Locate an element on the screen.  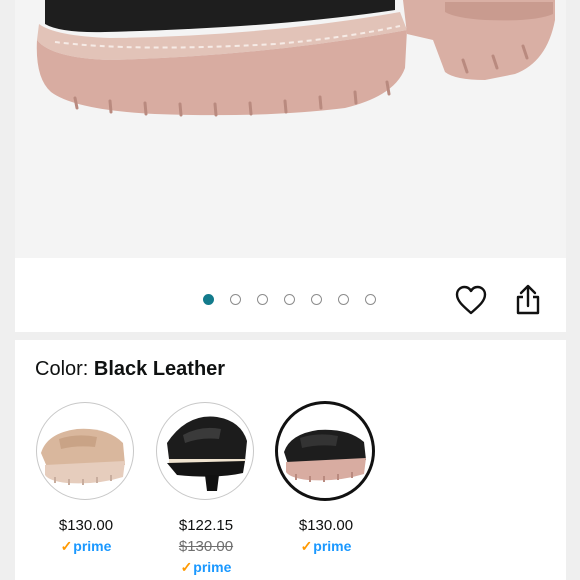
gallery-controls is located at coordinates (290, 295).